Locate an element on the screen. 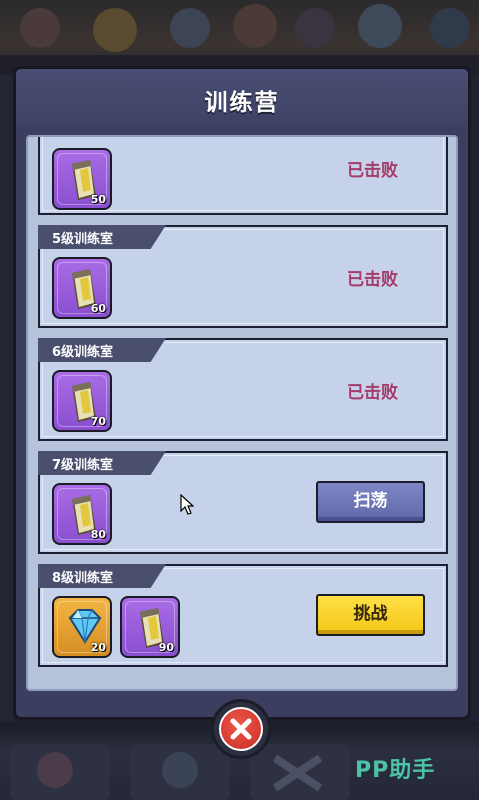 This screenshot has height=800, width=479. background-characters is located at coordinates (239, 39).